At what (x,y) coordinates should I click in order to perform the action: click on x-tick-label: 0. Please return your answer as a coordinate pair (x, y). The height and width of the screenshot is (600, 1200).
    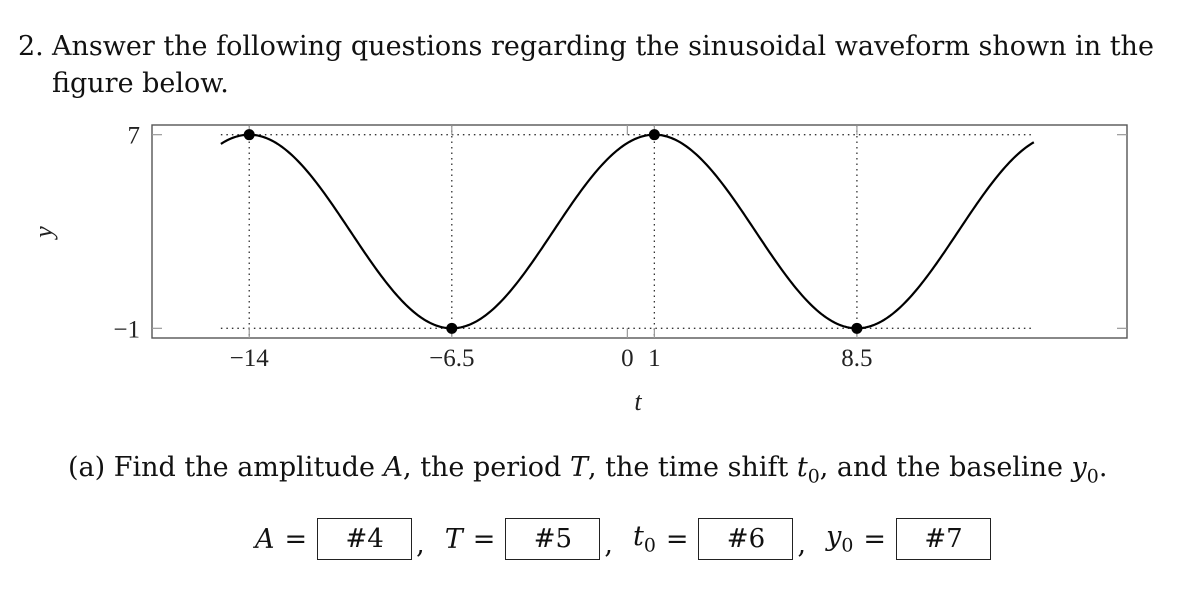
    Looking at the image, I should click on (627, 358).